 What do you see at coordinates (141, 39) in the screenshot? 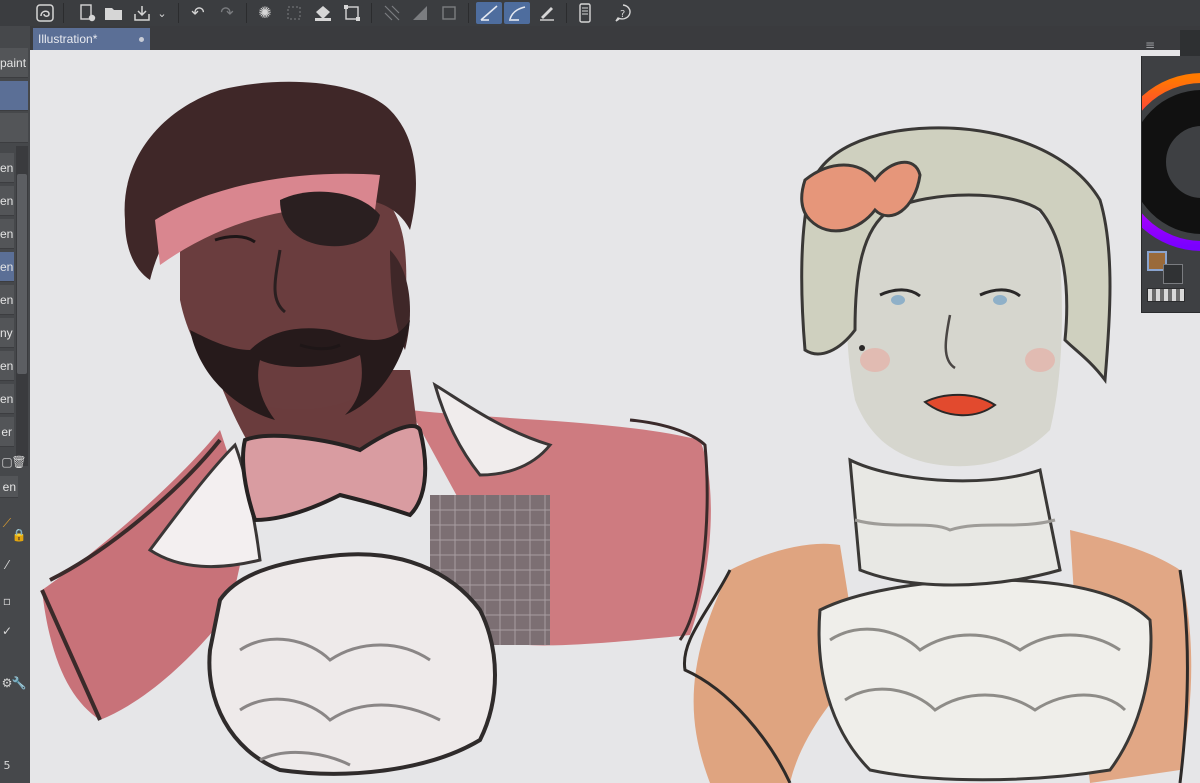
I see `unsaved-dot-icon` at bounding box center [141, 39].